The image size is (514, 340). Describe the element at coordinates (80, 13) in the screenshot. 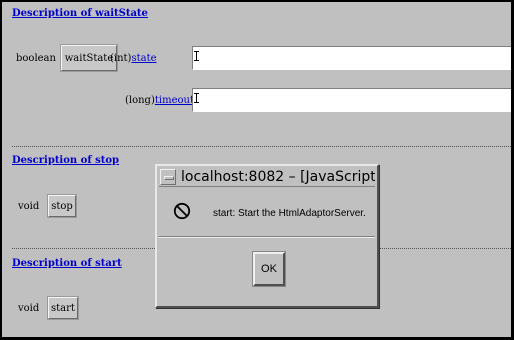

I see `waitstate-description-link: Description of waitState` at that location.